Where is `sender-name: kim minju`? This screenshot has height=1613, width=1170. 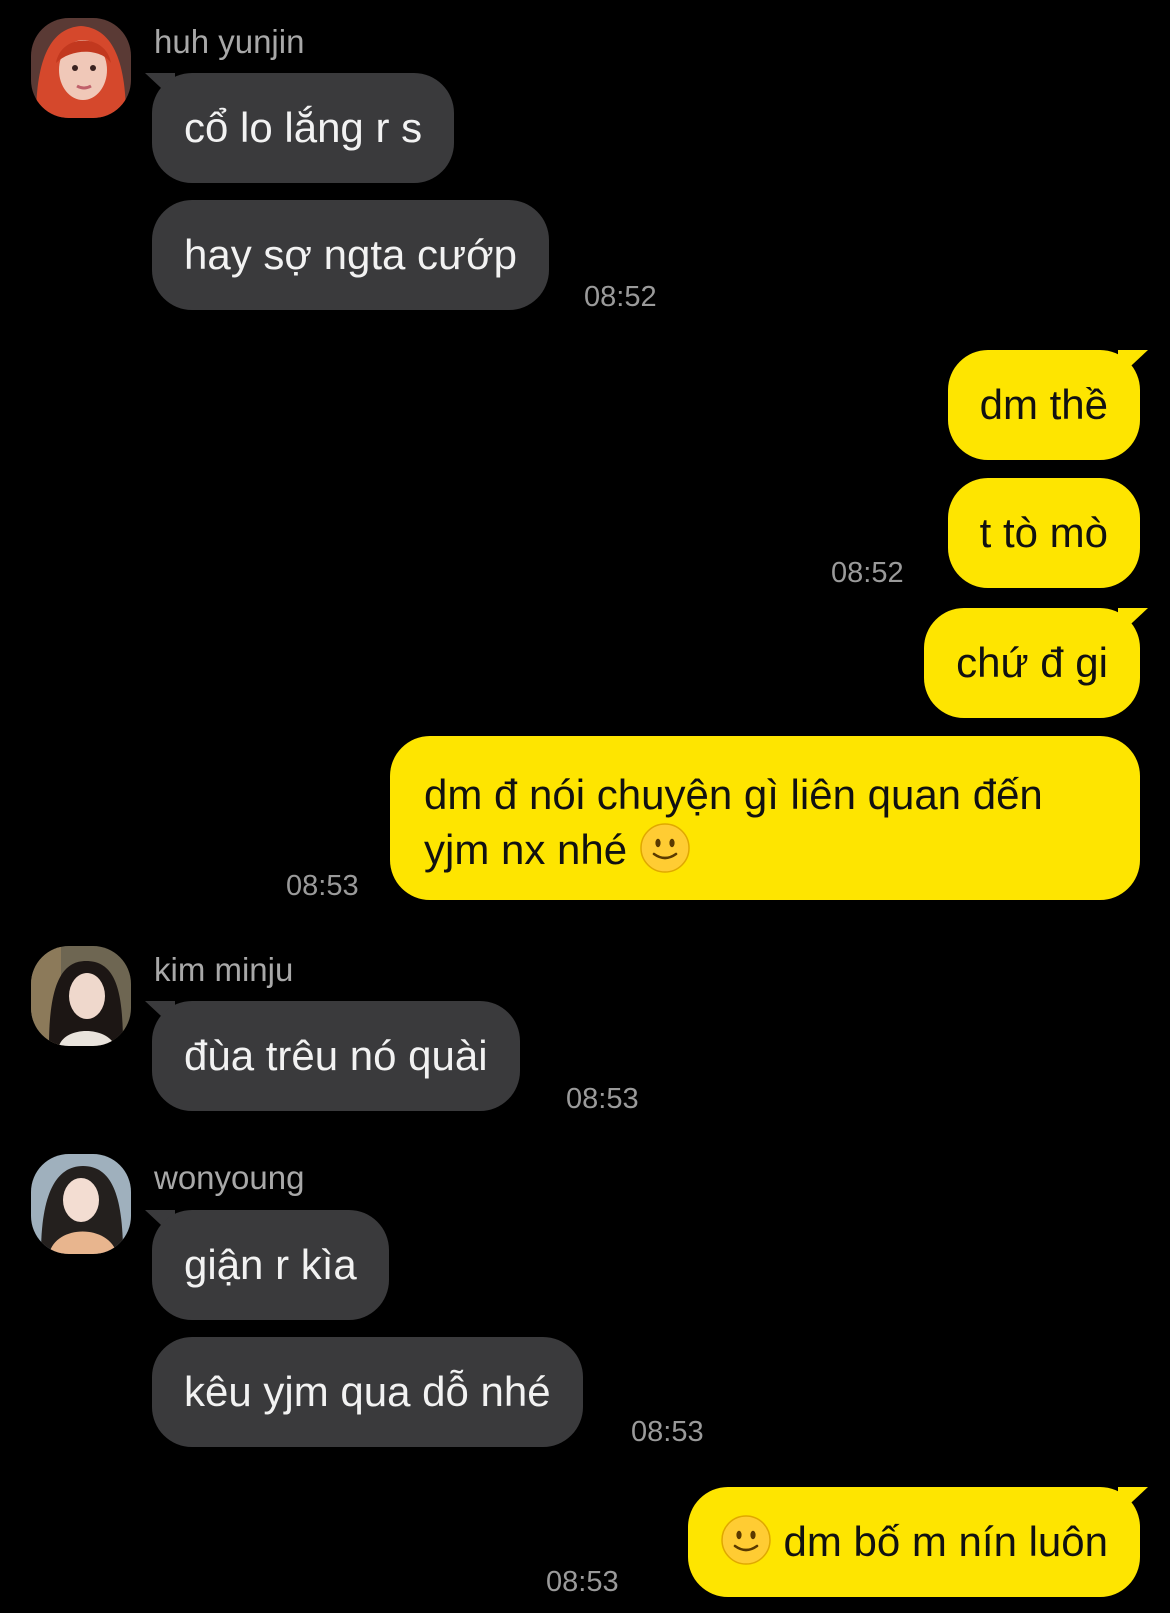 sender-name: kim minju is located at coordinates (224, 969).